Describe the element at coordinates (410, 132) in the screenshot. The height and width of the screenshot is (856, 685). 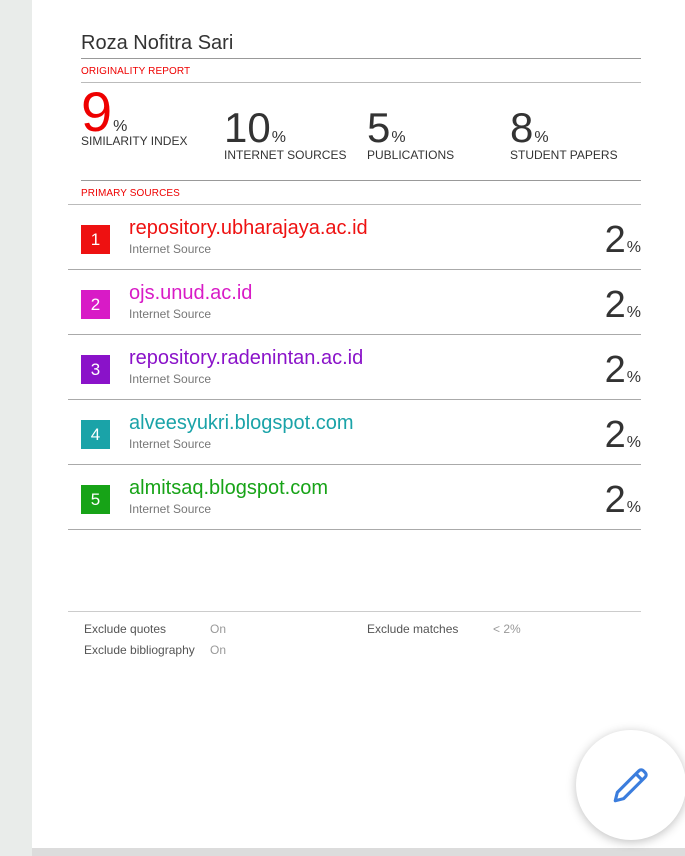
I see `metric-publications: 5% PUBLICATIONS` at that location.